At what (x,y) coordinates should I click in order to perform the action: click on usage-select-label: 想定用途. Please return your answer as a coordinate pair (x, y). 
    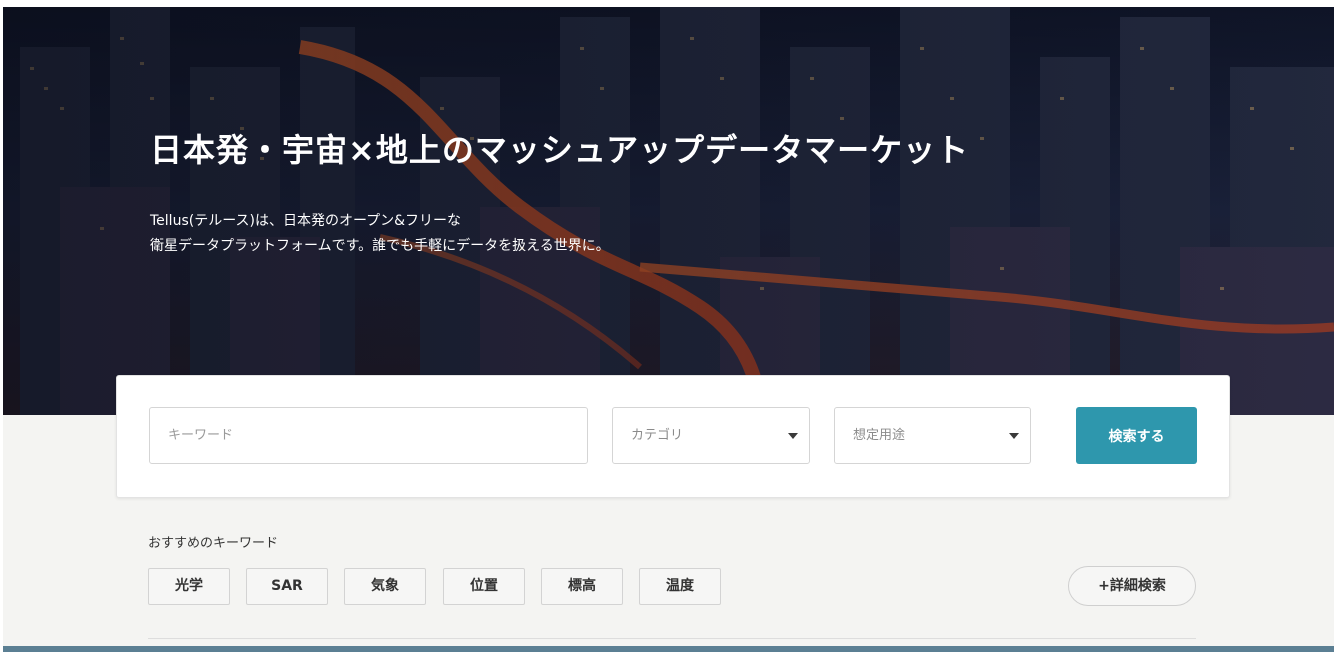
    Looking at the image, I should click on (879, 435).